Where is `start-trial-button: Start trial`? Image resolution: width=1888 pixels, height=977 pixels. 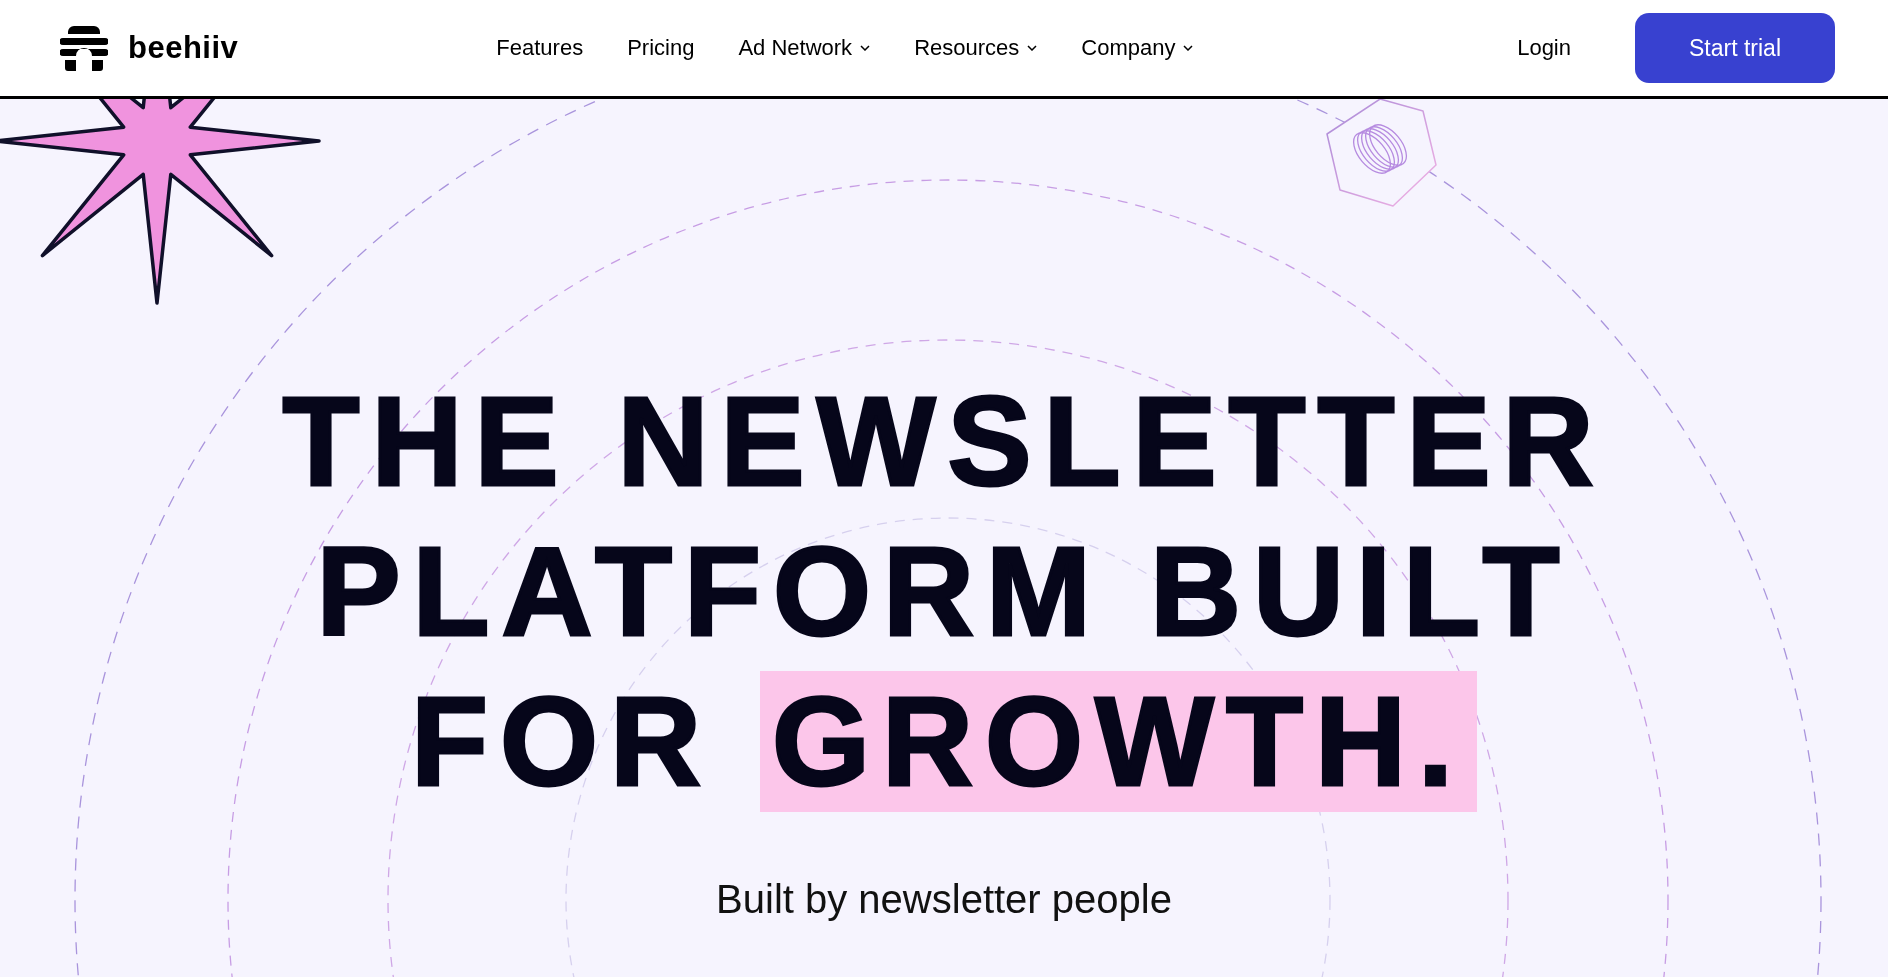 start-trial-button: Start trial is located at coordinates (1735, 48).